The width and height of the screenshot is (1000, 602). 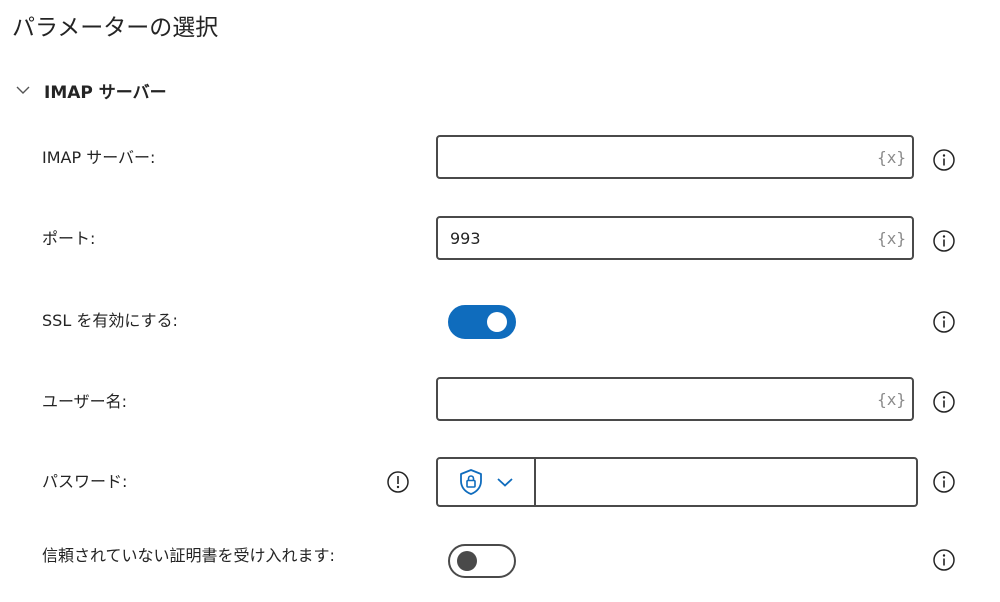 What do you see at coordinates (726, 482) in the screenshot?
I see `password-input` at bounding box center [726, 482].